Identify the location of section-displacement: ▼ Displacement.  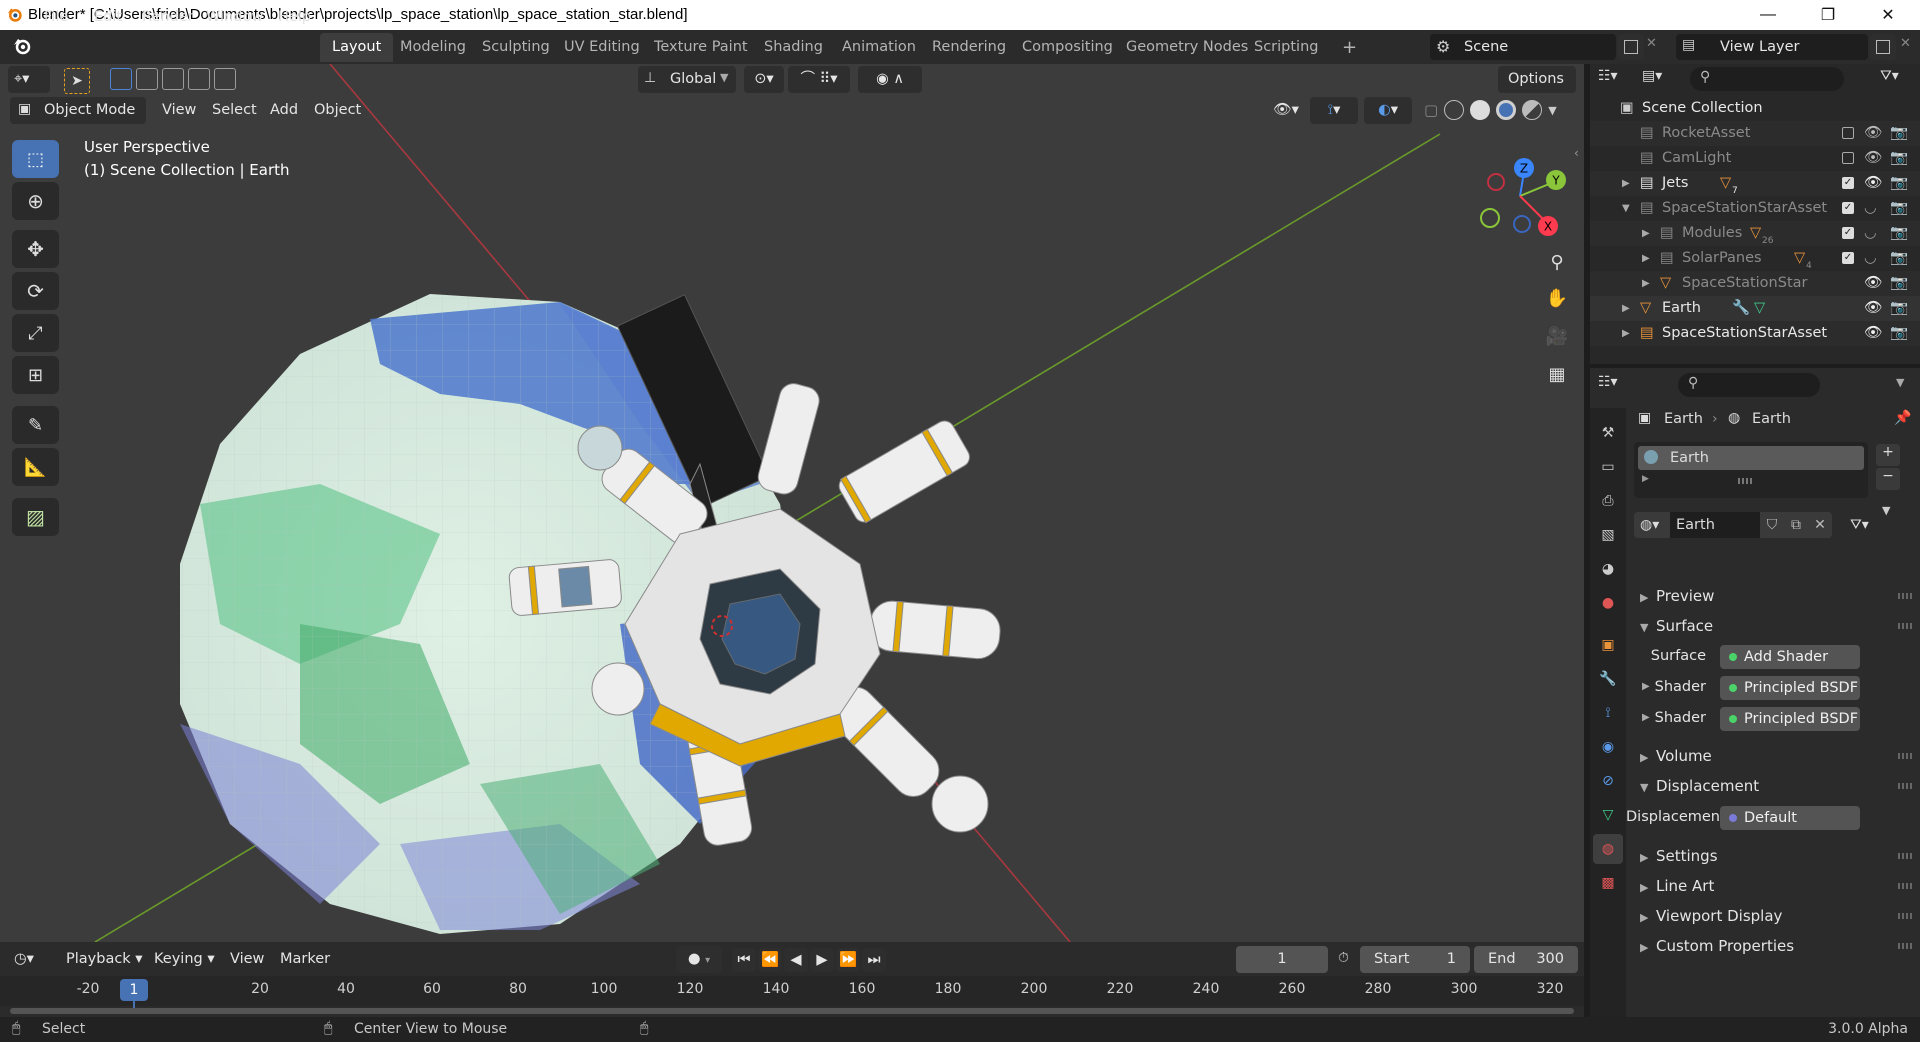
(1773, 786).